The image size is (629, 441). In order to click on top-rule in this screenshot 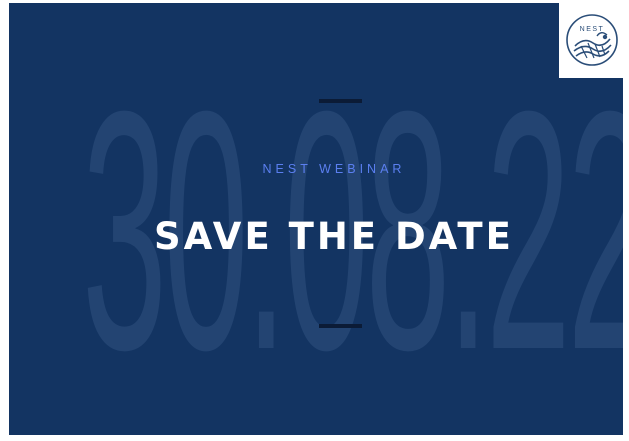, I will do `click(340, 101)`.